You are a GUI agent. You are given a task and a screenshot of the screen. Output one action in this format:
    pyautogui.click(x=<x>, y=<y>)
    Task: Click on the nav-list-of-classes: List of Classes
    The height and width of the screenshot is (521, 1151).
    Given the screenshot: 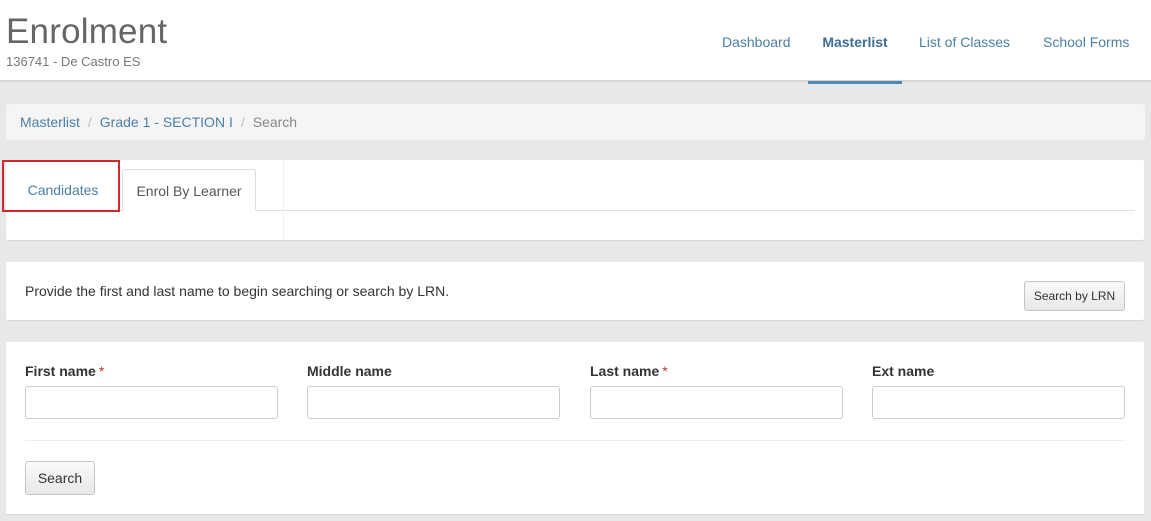 What is the action you would take?
    pyautogui.click(x=964, y=41)
    